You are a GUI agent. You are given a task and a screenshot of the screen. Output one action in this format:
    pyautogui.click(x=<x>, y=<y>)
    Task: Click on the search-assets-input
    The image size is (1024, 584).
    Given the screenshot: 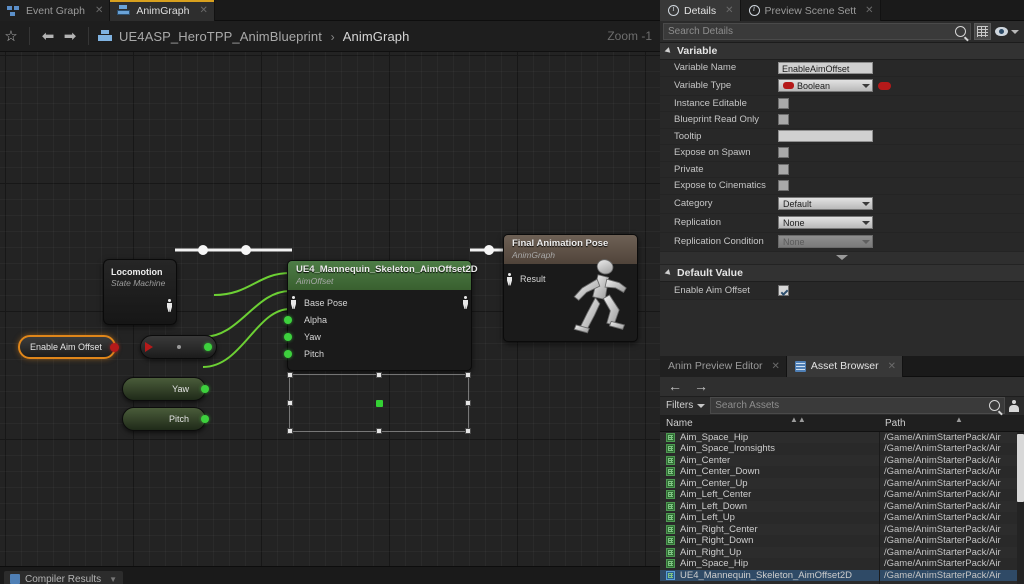 What is the action you would take?
    pyautogui.click(x=850, y=405)
    